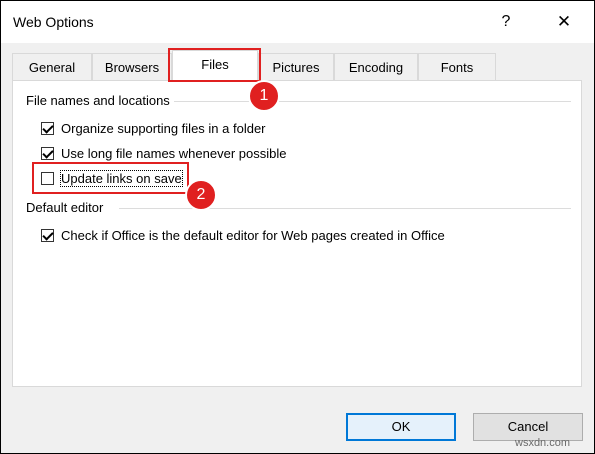 This screenshot has height=454, width=595. I want to click on dialog-title: Web Options, so click(53, 22).